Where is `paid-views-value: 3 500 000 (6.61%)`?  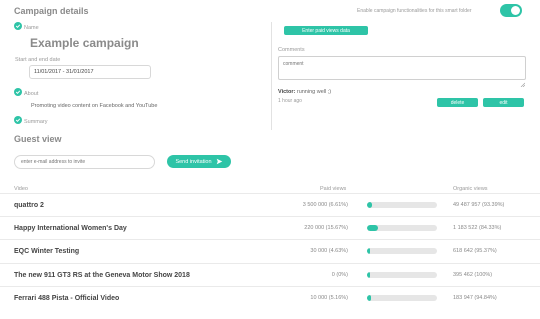 paid-views-value: 3 500 000 (6.61%) is located at coordinates (325, 205).